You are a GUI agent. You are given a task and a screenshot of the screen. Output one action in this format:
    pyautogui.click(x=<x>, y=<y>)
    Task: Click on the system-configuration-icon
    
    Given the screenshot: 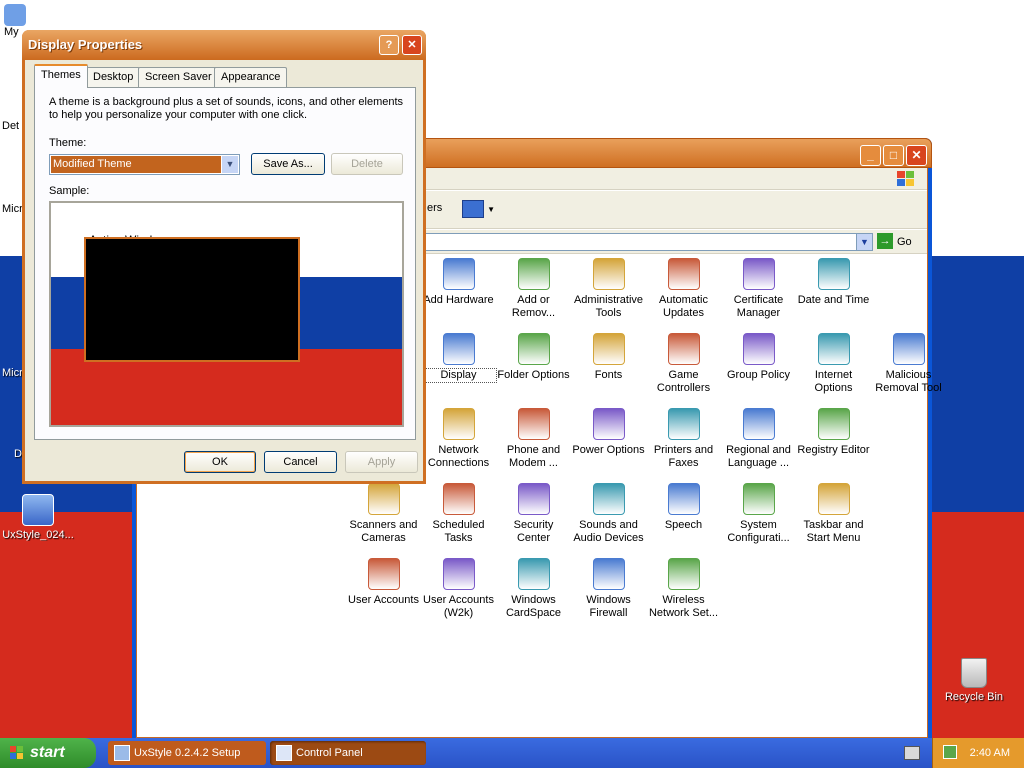 What is the action you would take?
    pyautogui.click(x=758, y=499)
    